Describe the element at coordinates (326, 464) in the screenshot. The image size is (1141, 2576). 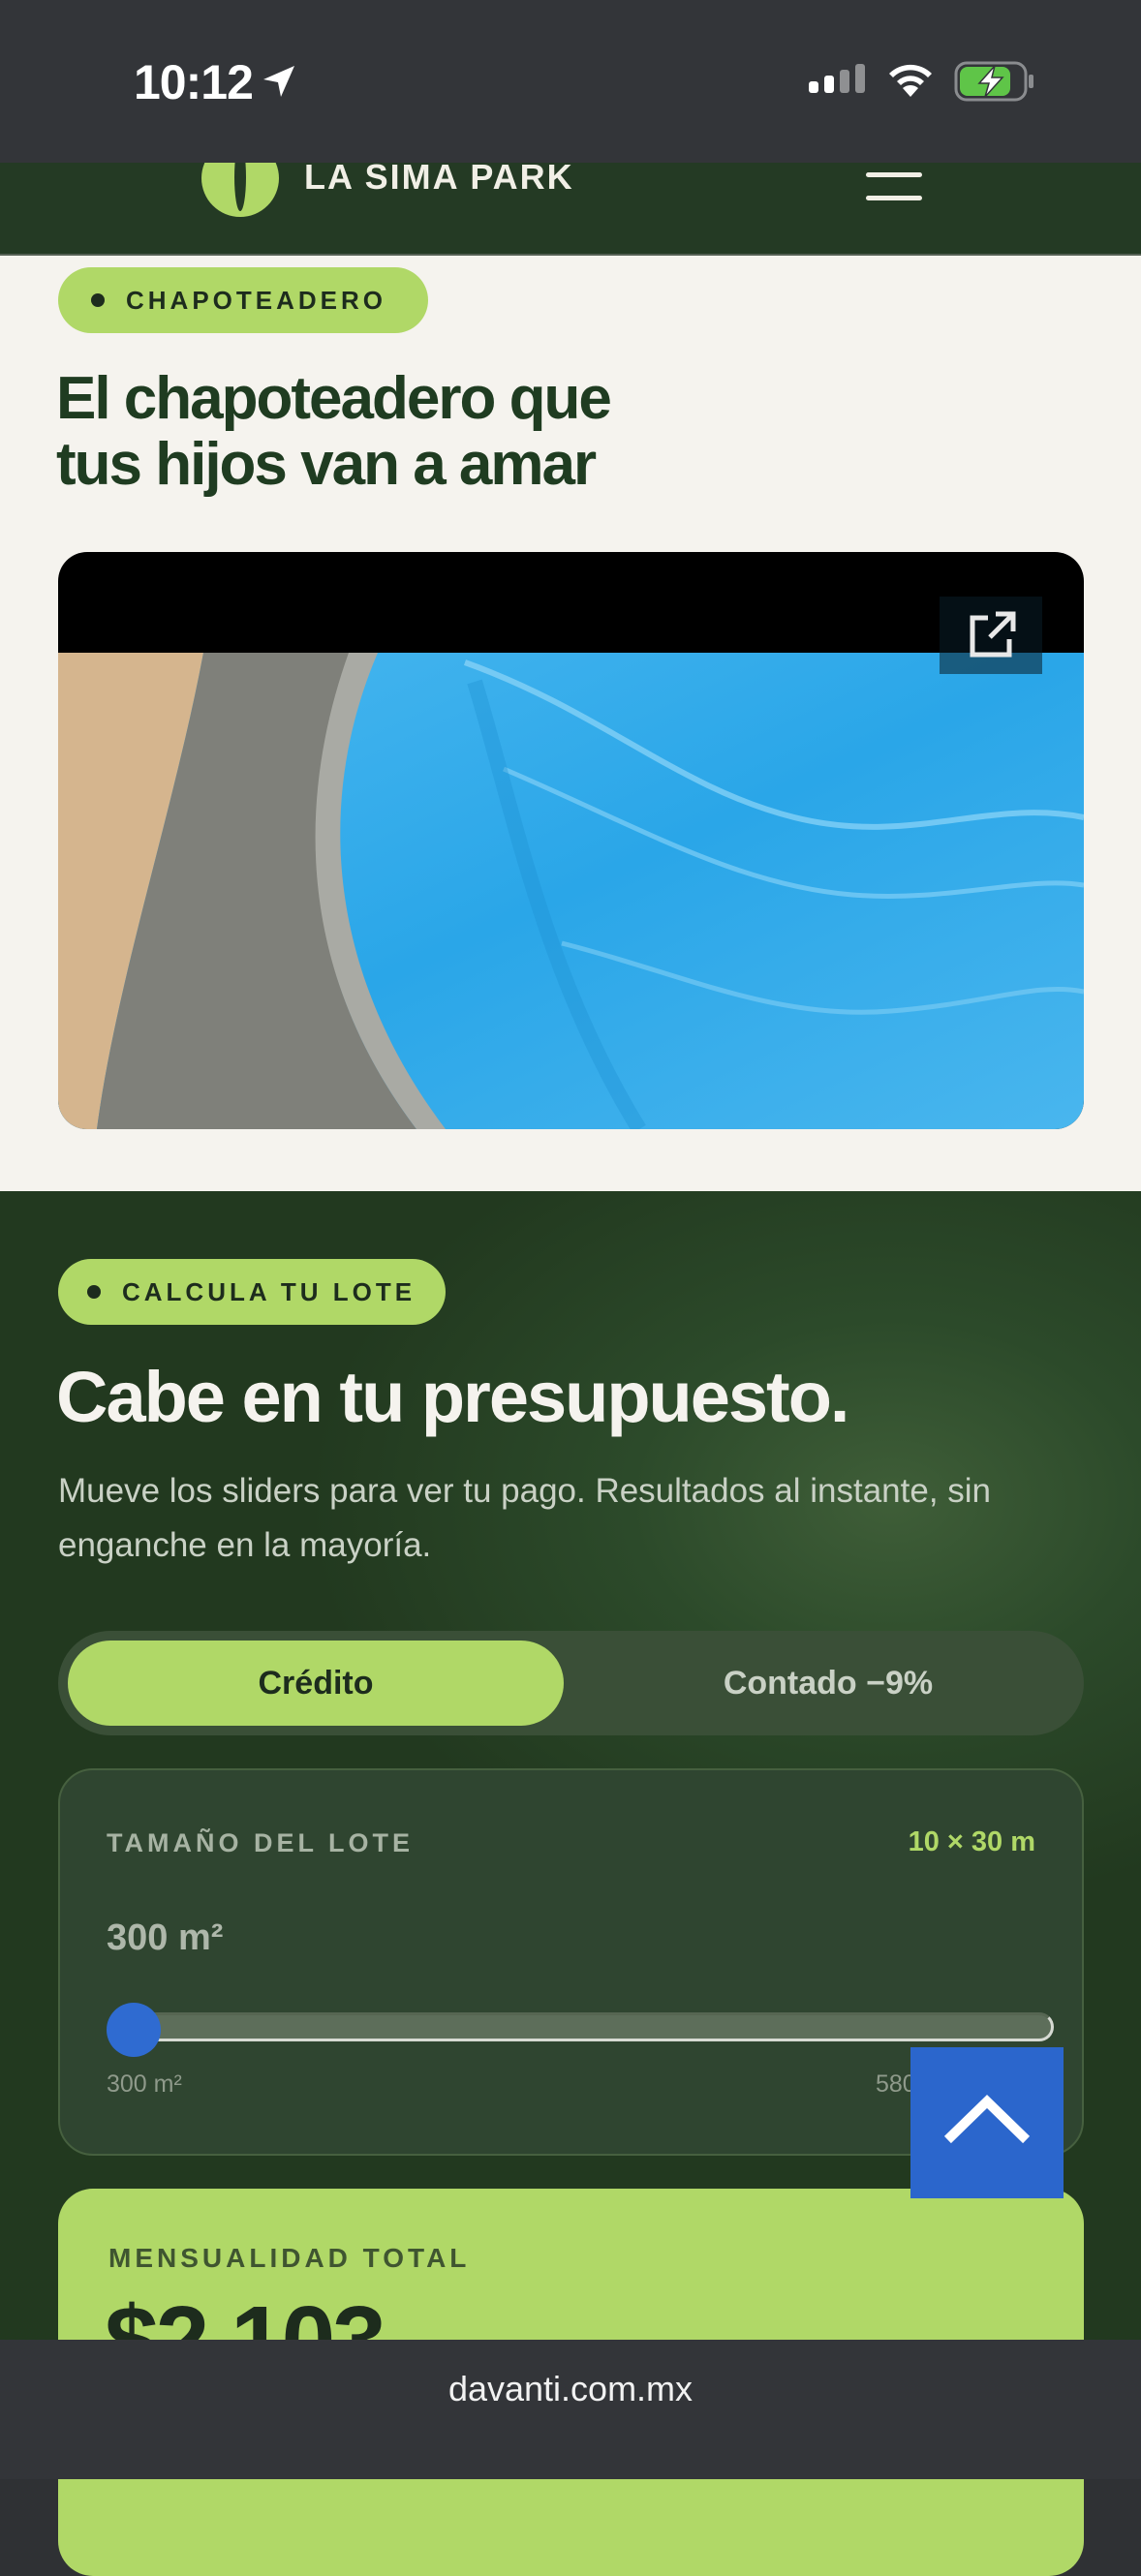
I see `title-line: tus hijos van a amar` at that location.